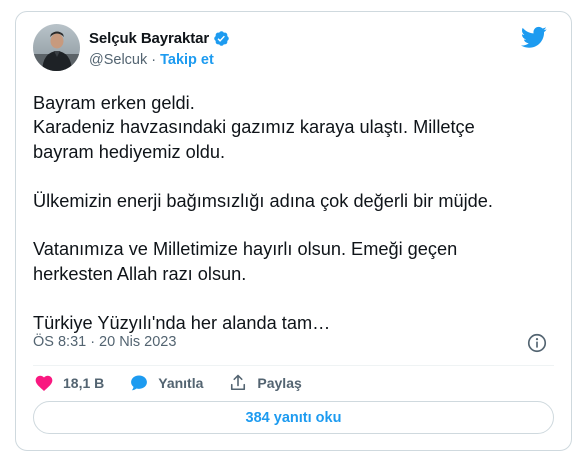 This screenshot has width=587, height=462. I want to click on heart-icon, so click(44, 383).